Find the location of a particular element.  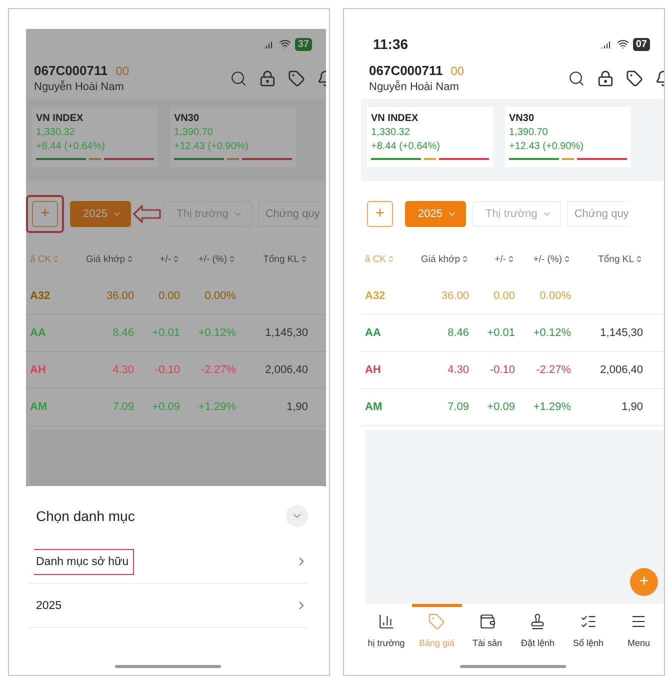

nav-tab: Tài sản is located at coordinates (487, 630).